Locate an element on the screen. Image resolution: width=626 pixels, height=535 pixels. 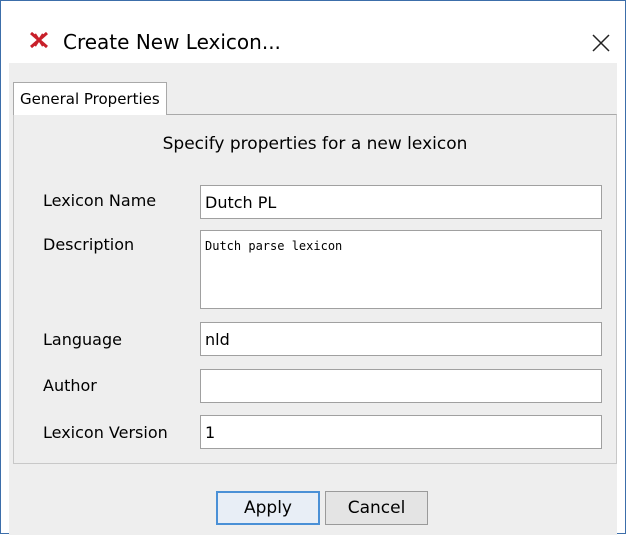
description-label: Description is located at coordinates (89, 244).